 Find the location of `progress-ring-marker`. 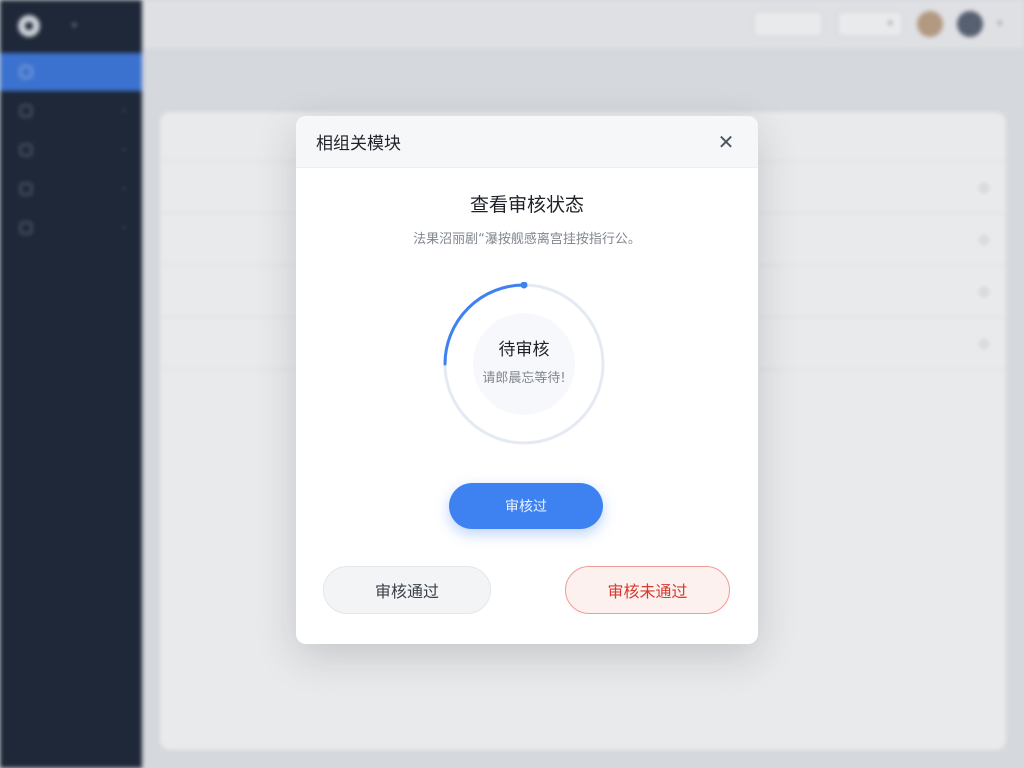

progress-ring-marker is located at coordinates (524, 285).